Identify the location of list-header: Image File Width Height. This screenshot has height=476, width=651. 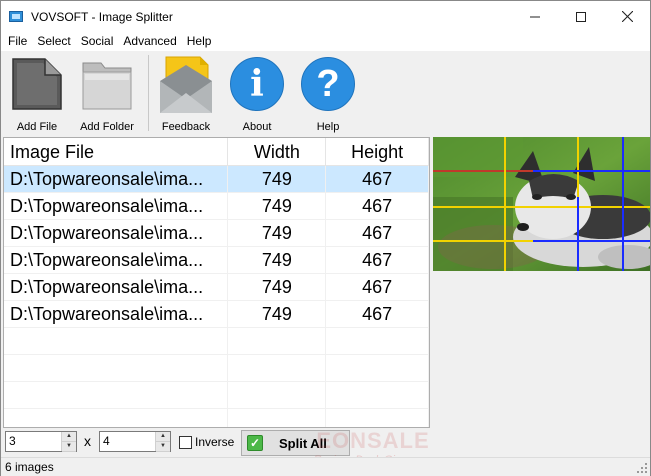
(216, 152).